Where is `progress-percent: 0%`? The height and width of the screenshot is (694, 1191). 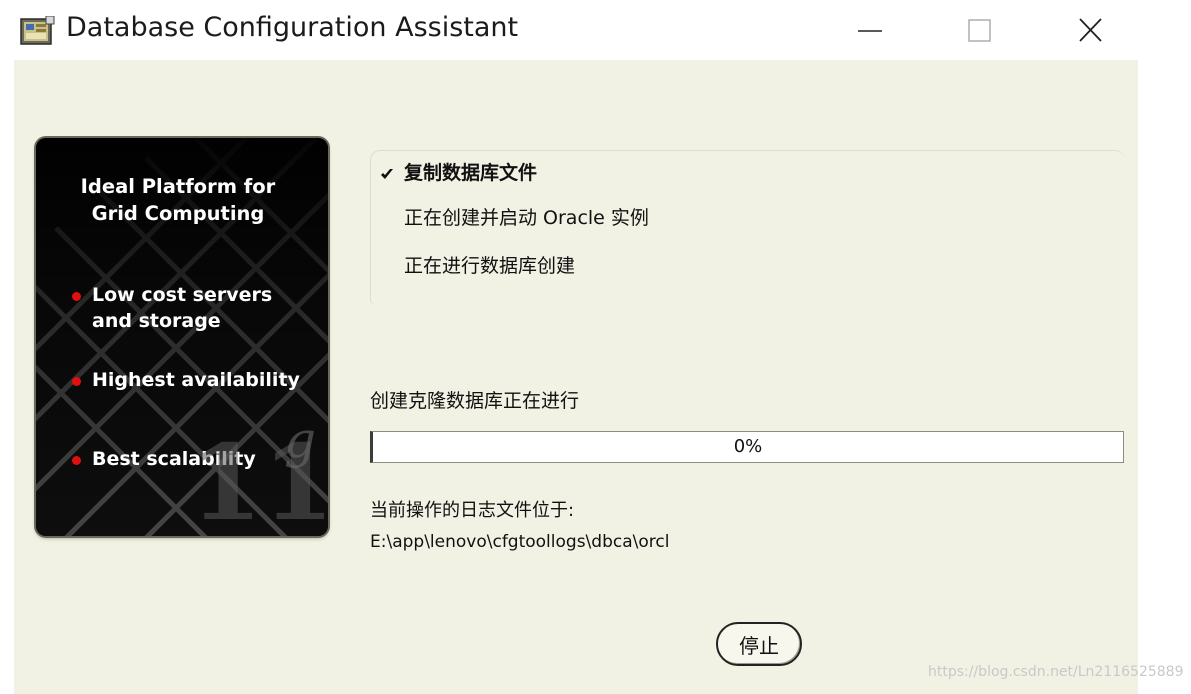 progress-percent: 0% is located at coordinates (748, 446).